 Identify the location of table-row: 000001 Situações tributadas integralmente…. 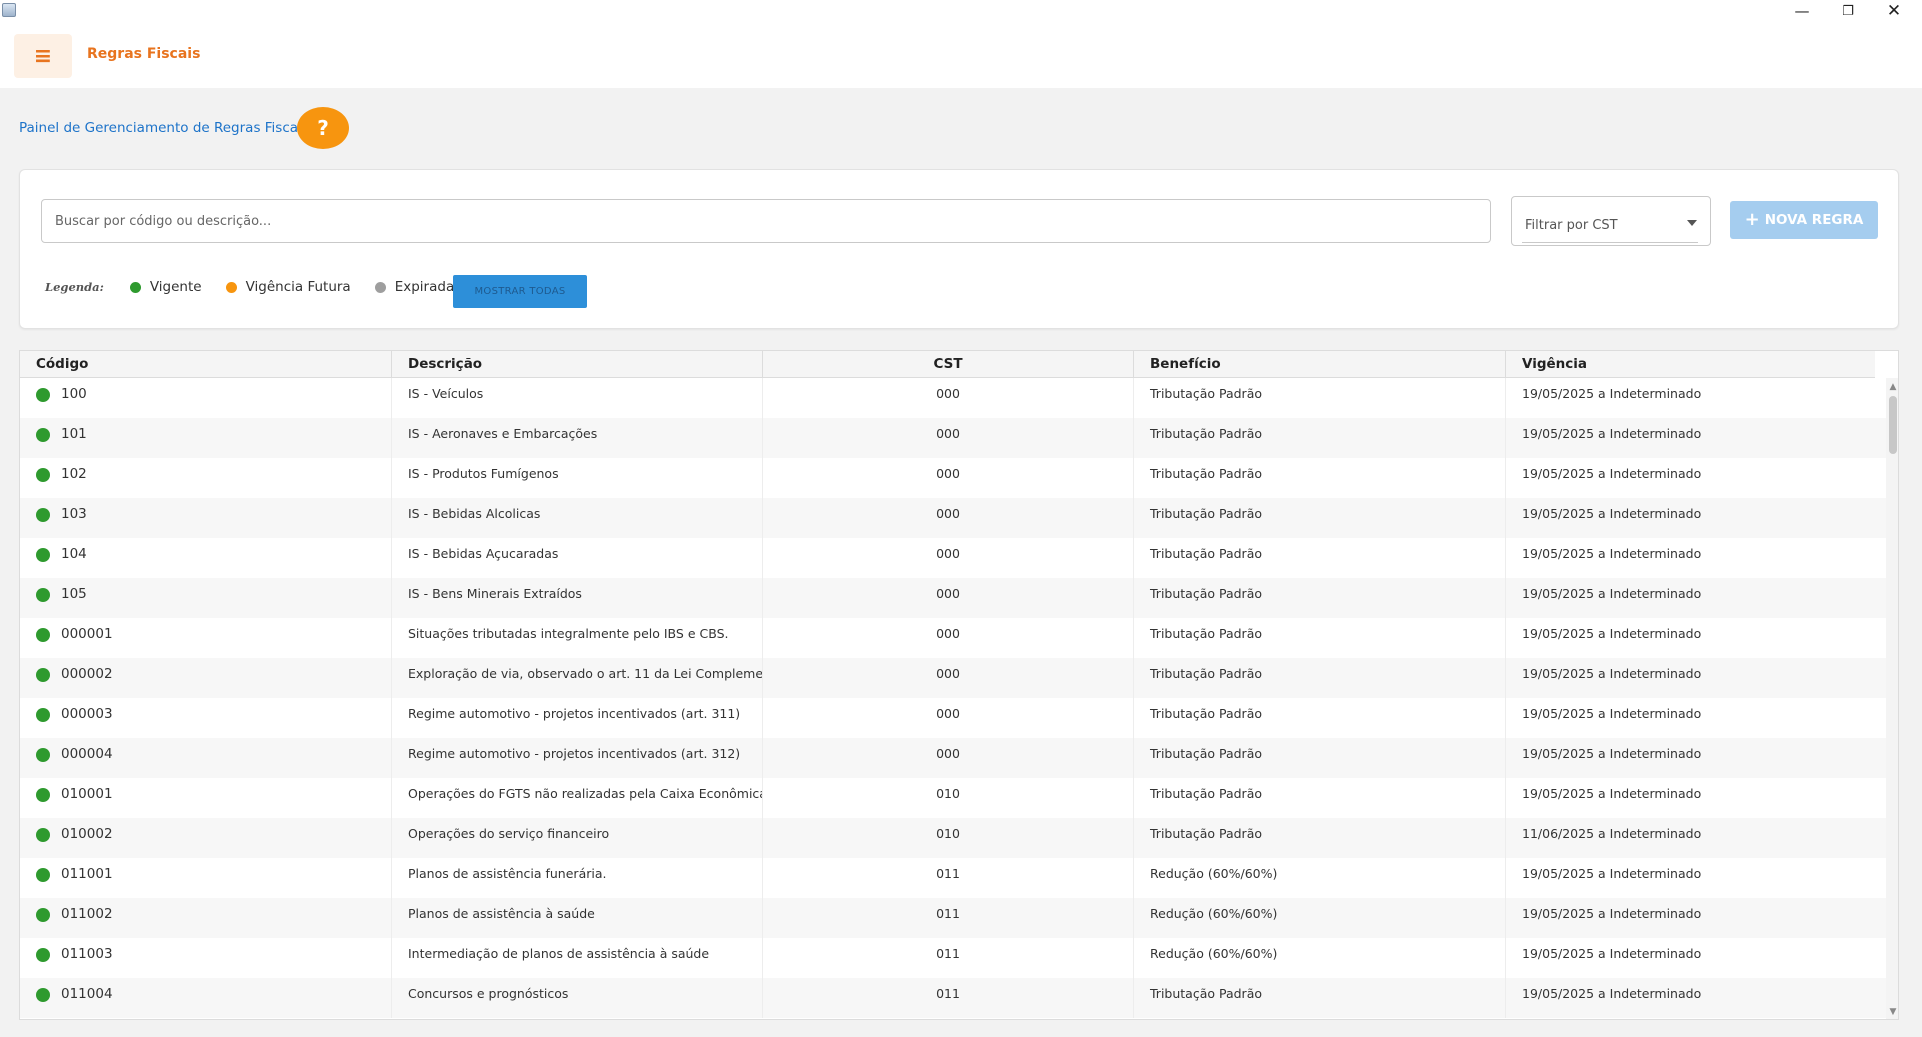
(953, 638).